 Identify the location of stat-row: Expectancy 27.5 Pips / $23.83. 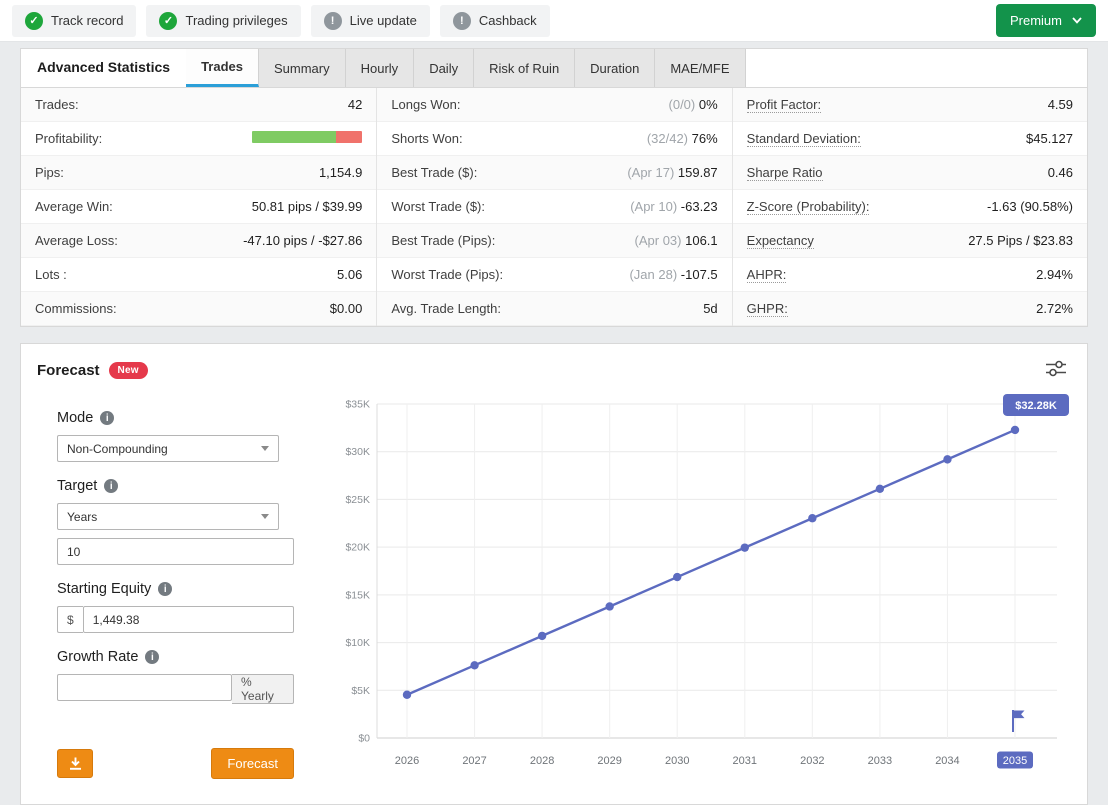
(909, 241).